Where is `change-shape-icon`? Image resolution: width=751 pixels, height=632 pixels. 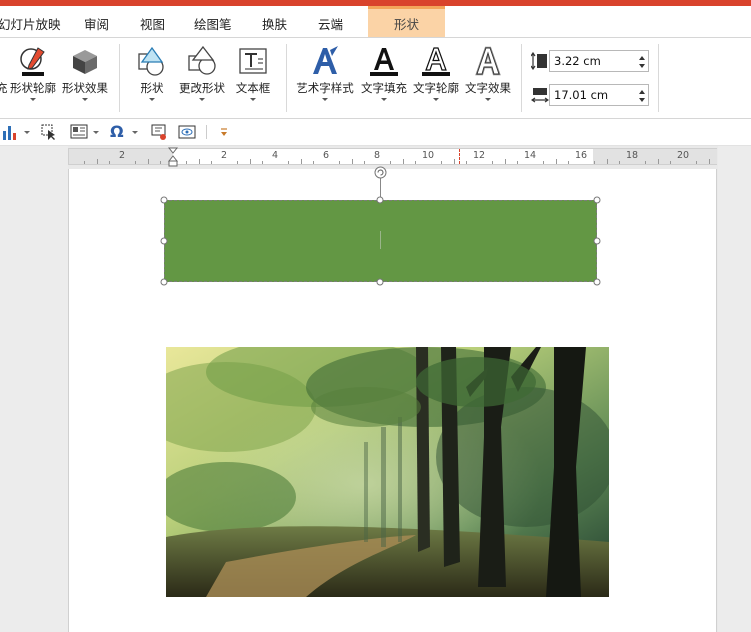 change-shape-icon is located at coordinates (202, 60).